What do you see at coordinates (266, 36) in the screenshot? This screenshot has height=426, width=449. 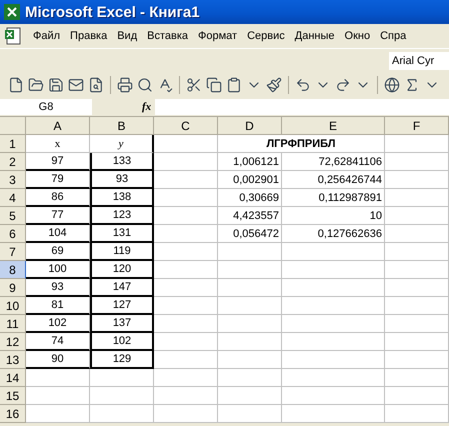 I see `menu-item: Сервис` at bounding box center [266, 36].